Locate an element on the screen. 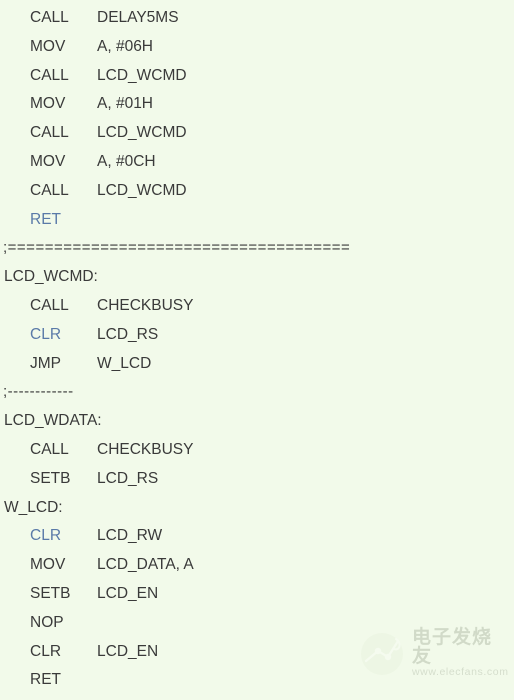  code-line-instruction: CLR LCD_EN is located at coordinates (257, 652).